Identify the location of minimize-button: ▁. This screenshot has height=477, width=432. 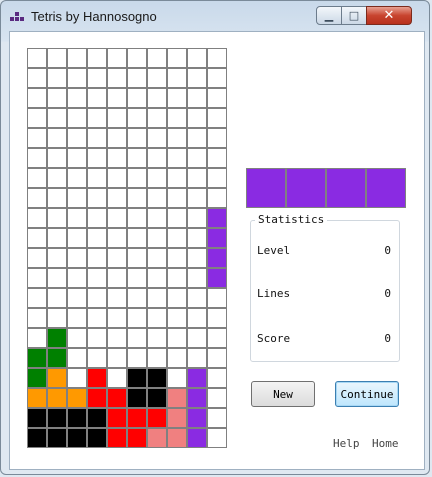
(329, 15).